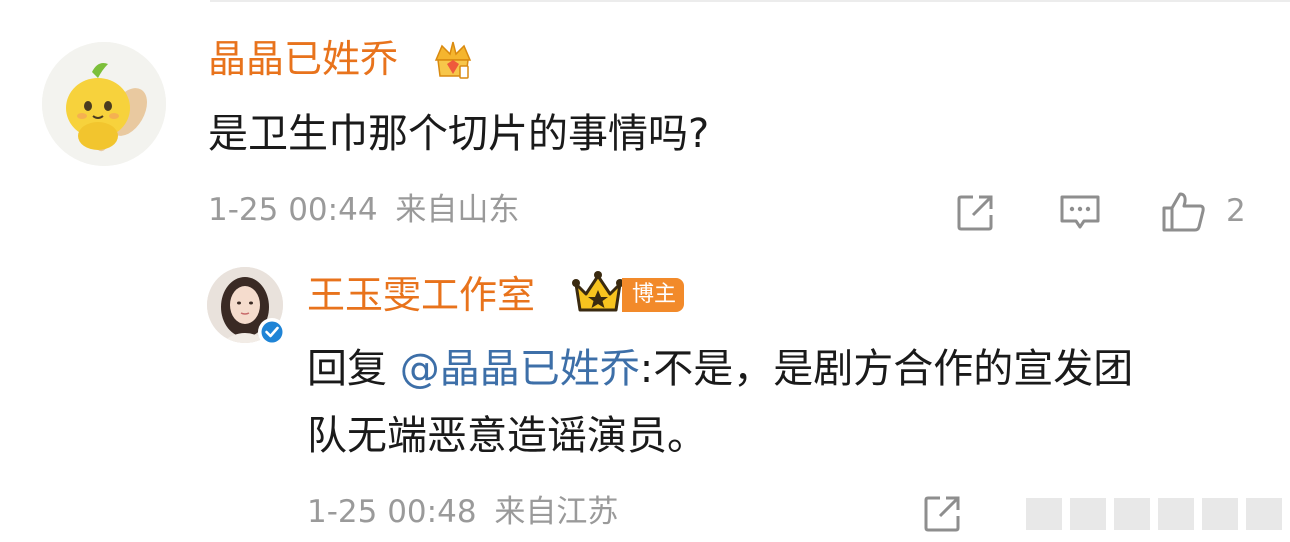 This screenshot has width=1290, height=542. Describe the element at coordinates (421, 295) in the screenshot. I see `reply-username: 王玉雯工作室` at that location.